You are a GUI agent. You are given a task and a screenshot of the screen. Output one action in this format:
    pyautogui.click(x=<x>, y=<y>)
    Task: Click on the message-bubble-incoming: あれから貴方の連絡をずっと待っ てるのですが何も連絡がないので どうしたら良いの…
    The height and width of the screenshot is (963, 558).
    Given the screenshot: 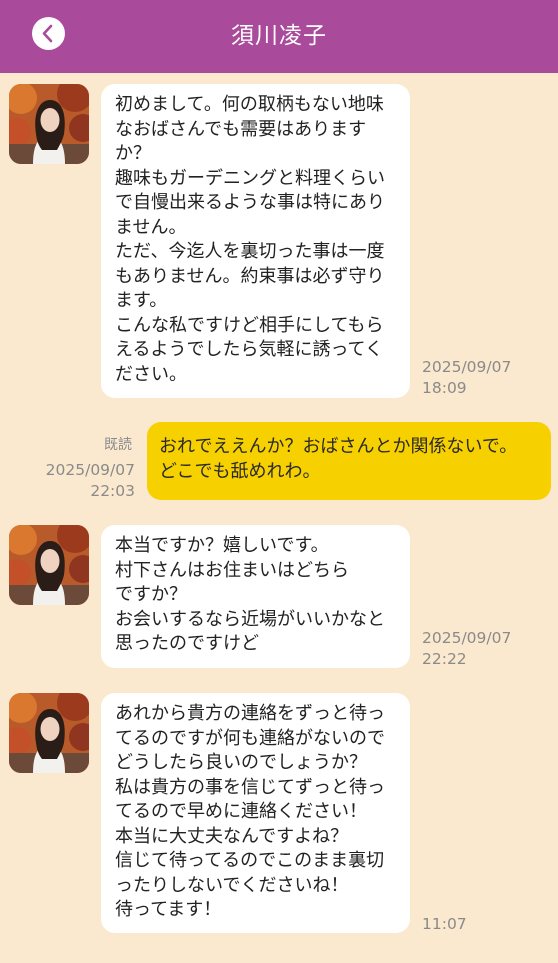 What is the action you would take?
    pyautogui.click(x=255, y=813)
    